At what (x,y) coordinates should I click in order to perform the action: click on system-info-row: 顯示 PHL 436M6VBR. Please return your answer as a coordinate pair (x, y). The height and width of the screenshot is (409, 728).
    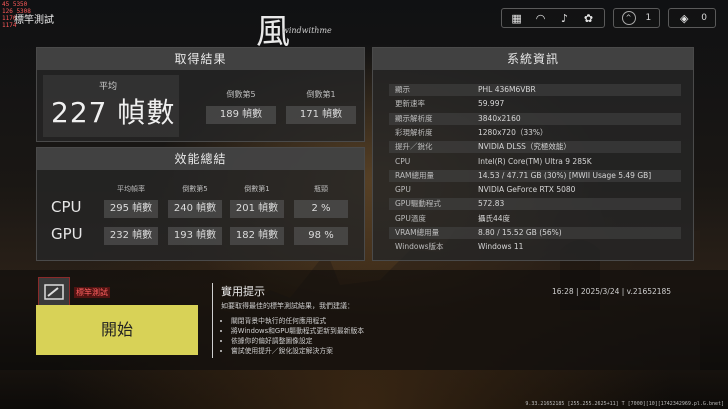
    Looking at the image, I should click on (535, 90).